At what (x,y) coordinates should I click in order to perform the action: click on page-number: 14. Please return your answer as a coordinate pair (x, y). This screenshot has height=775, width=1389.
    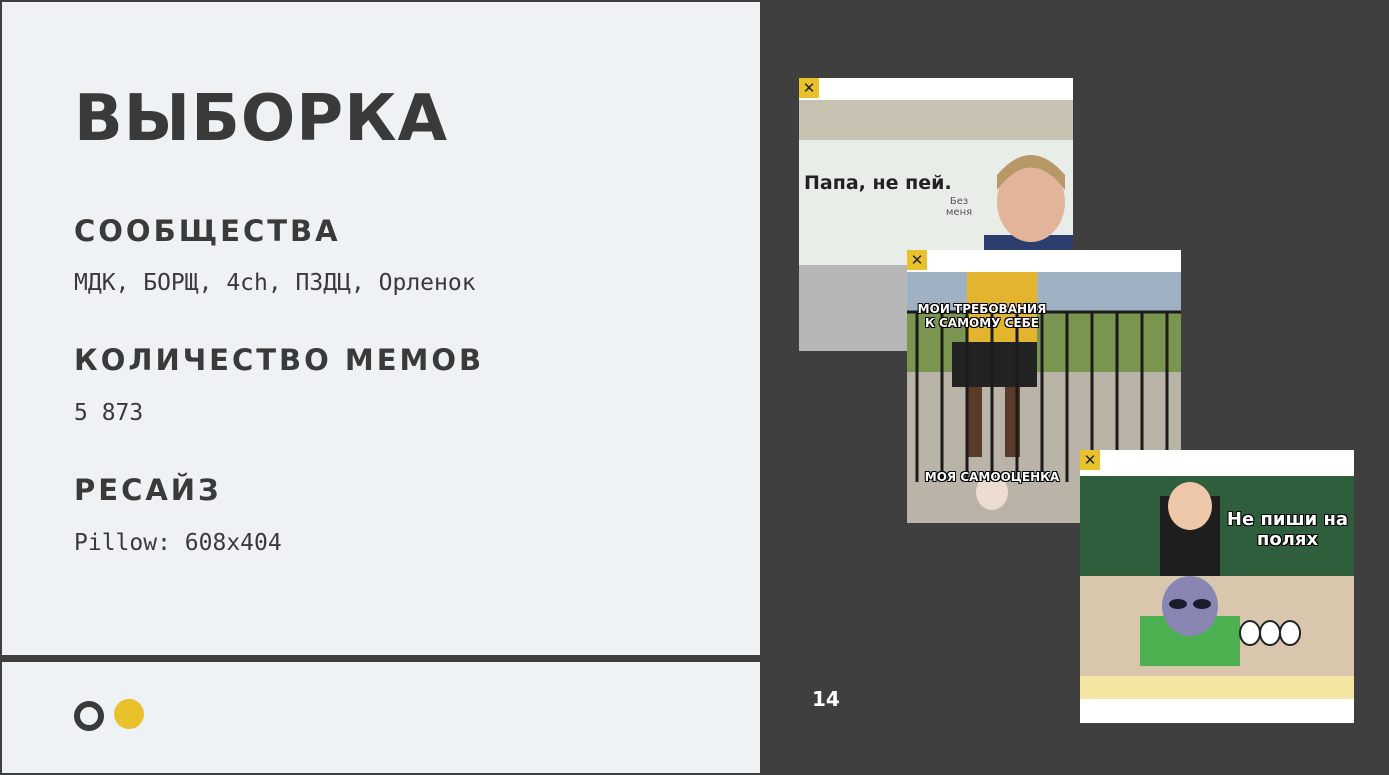
    Looking at the image, I should click on (826, 699).